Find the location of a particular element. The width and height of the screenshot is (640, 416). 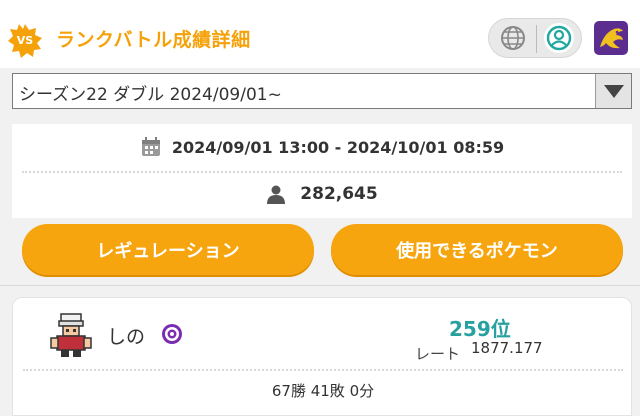

poke-ball-icon is located at coordinates (172, 334).